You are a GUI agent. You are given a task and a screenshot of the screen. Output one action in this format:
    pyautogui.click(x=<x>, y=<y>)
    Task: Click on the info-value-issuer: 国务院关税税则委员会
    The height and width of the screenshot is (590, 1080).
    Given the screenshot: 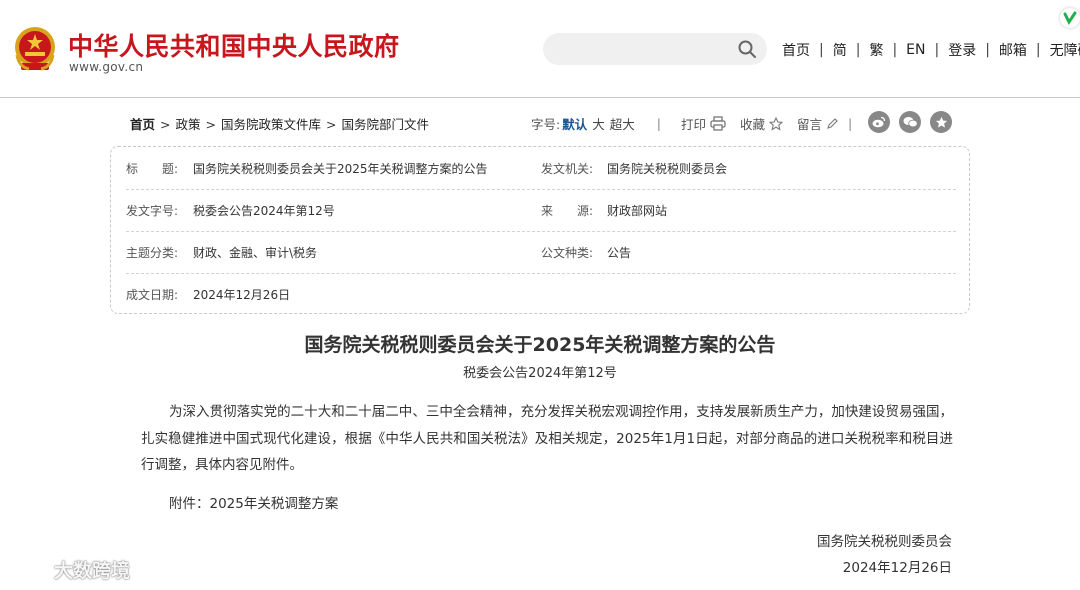 What is the action you would take?
    pyautogui.click(x=667, y=169)
    